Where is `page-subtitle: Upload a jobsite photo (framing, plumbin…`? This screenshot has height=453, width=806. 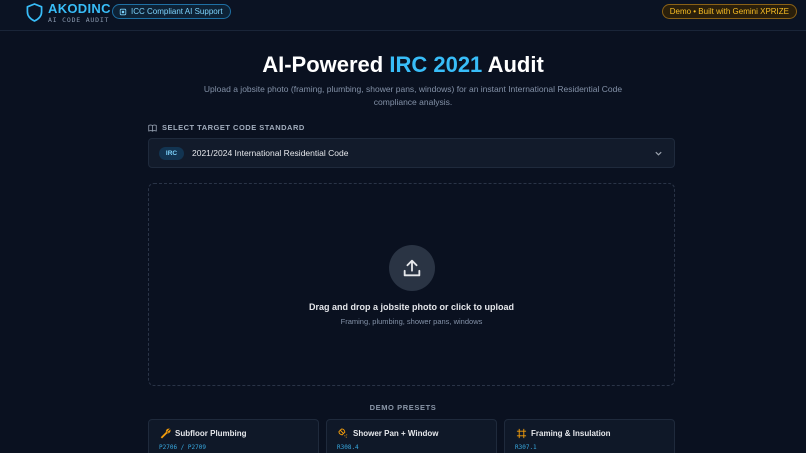
page-subtitle: Upload a jobsite photo (framing, plumbin… is located at coordinates (413, 95).